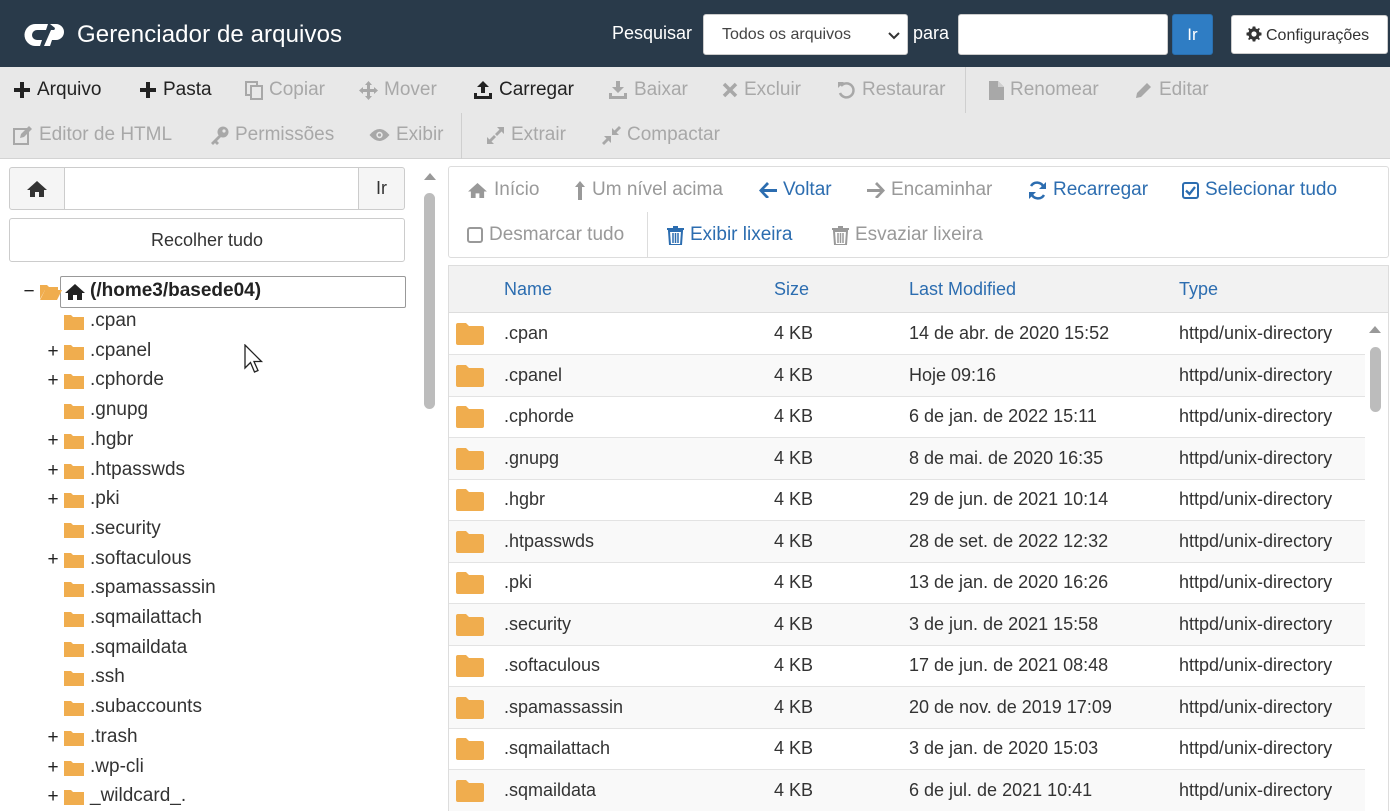 The image size is (1390, 812). What do you see at coordinates (761, 90) in the screenshot?
I see `delete-button: Excluir` at bounding box center [761, 90].